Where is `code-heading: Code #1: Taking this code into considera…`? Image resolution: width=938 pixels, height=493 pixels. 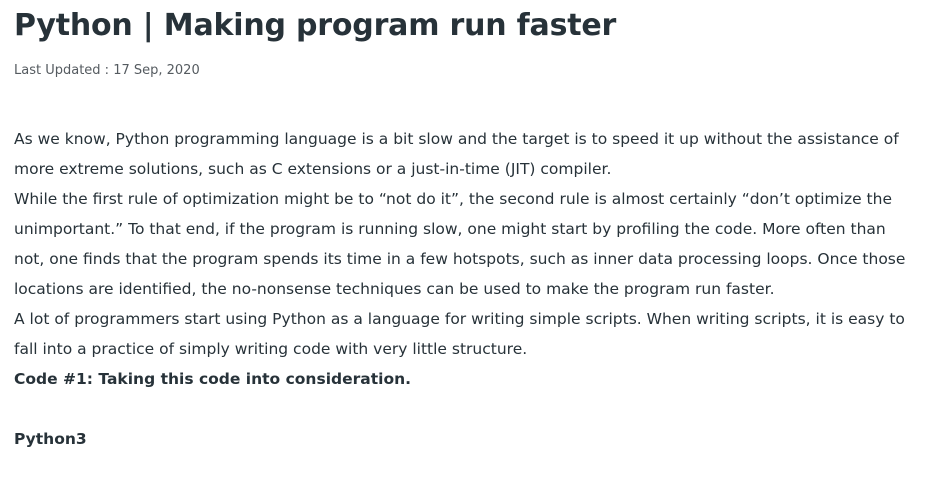 code-heading: Code #1: Taking this code into considera… is located at coordinates (213, 379).